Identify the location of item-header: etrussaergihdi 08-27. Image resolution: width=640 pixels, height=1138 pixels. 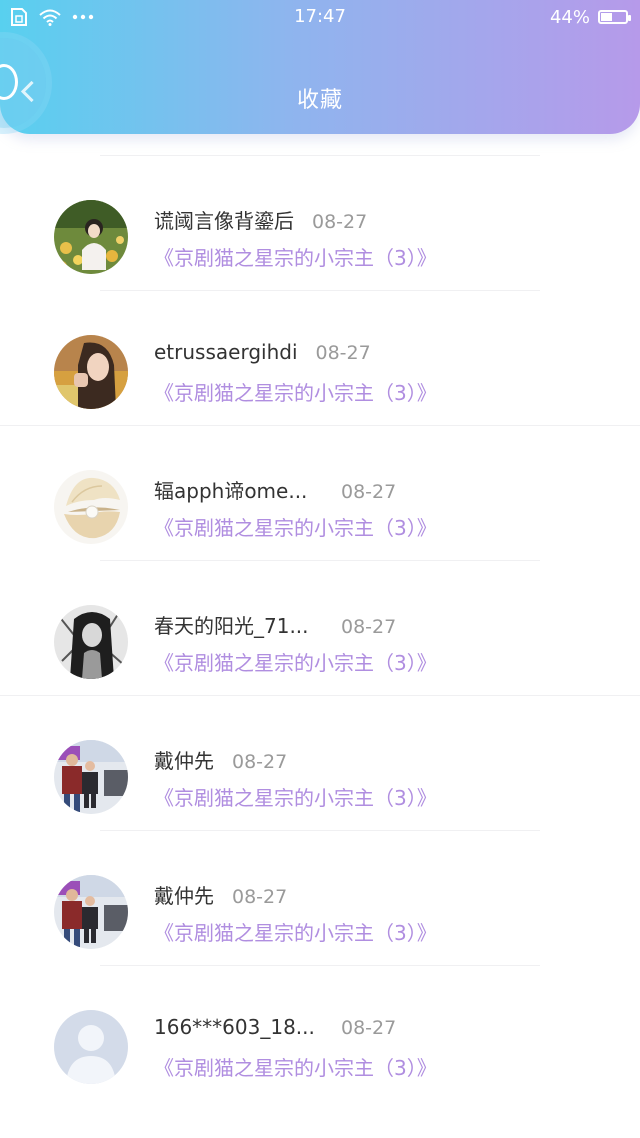
(262, 352).